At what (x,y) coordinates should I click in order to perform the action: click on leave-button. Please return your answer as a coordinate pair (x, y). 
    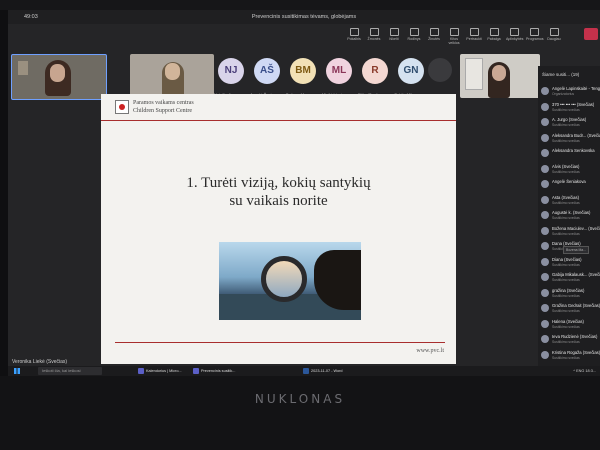
    Looking at the image, I should click on (591, 34).